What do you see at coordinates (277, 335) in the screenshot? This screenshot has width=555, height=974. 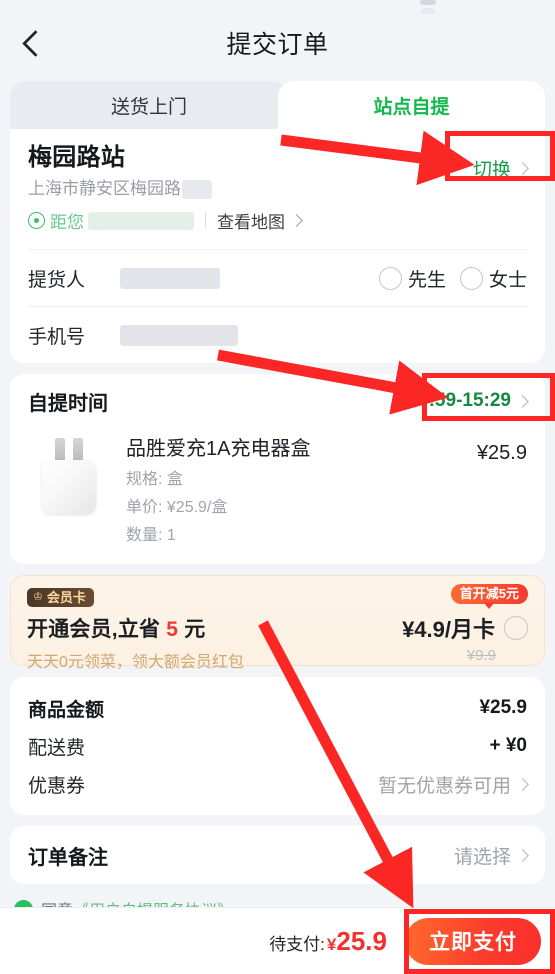 I see `phone-row: 手机号` at bounding box center [277, 335].